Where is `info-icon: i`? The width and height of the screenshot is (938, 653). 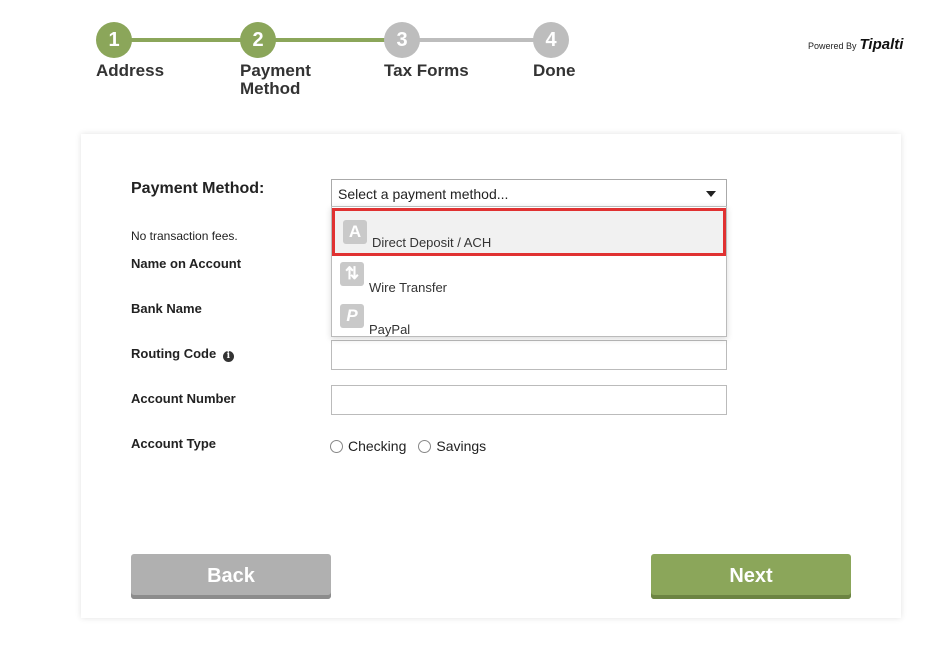
info-icon: i is located at coordinates (228, 356).